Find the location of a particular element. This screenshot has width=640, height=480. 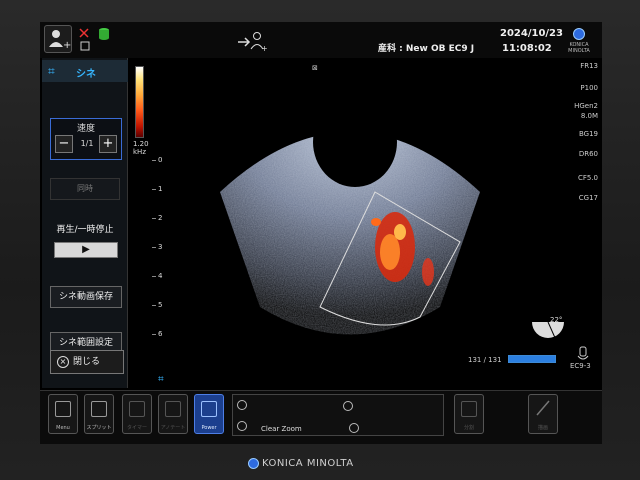

timer-button: タイマー is located at coordinates (137, 414).